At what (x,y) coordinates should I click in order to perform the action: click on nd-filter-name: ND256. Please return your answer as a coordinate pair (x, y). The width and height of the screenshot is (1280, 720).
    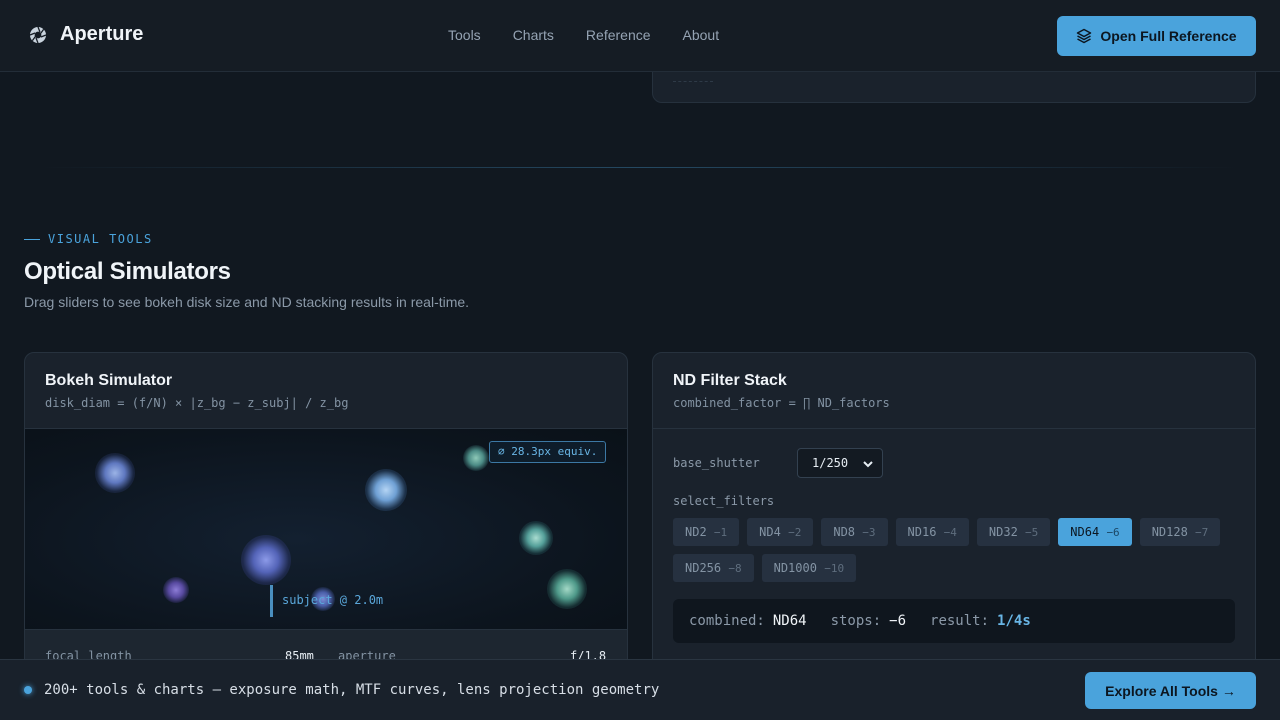
    Looking at the image, I should click on (703, 568).